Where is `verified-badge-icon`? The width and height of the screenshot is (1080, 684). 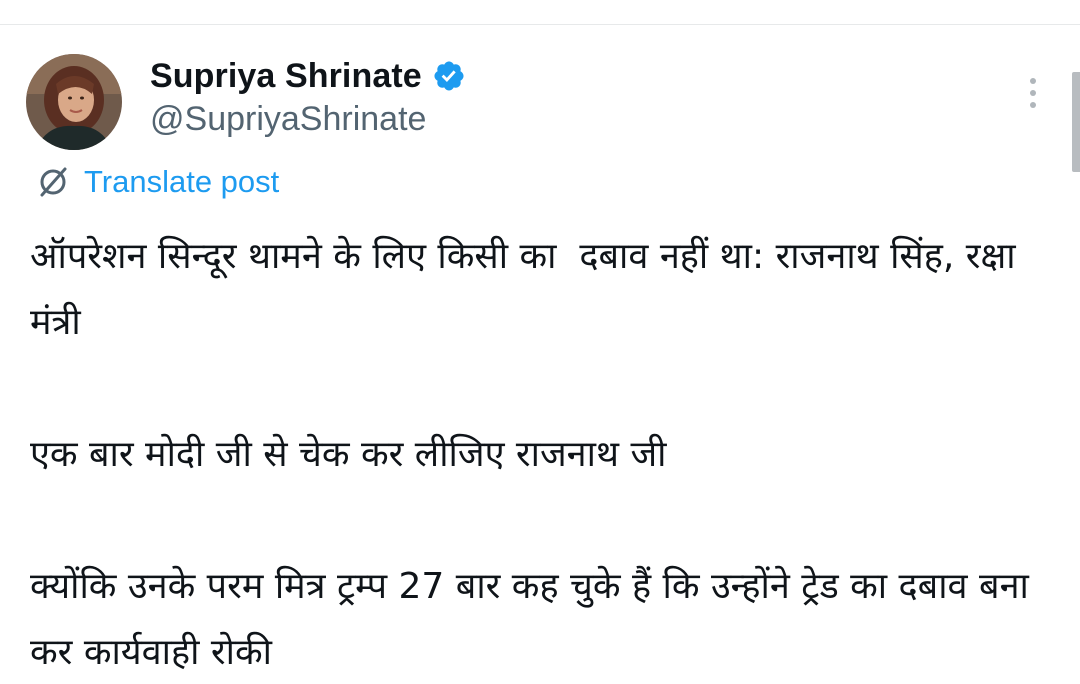 verified-badge-icon is located at coordinates (449, 76).